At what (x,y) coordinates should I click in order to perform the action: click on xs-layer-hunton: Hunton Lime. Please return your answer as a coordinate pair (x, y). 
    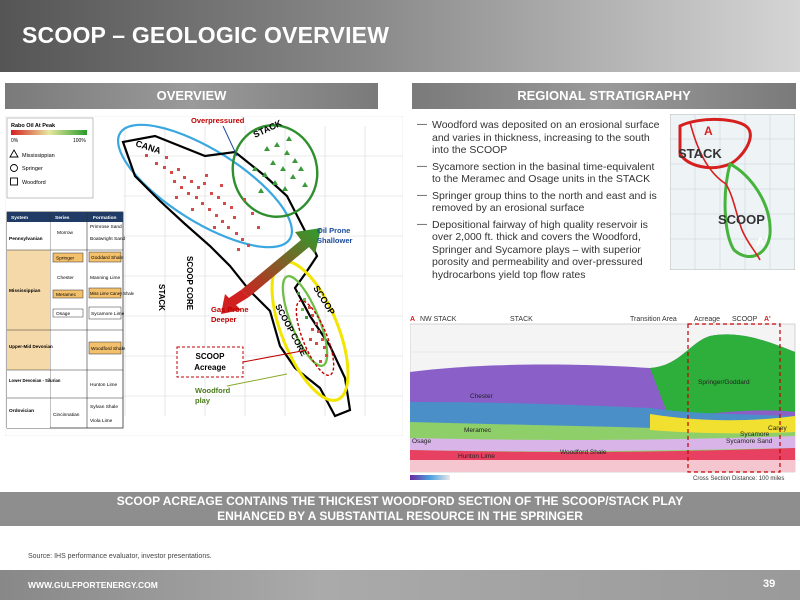
    Looking at the image, I should click on (476, 456).